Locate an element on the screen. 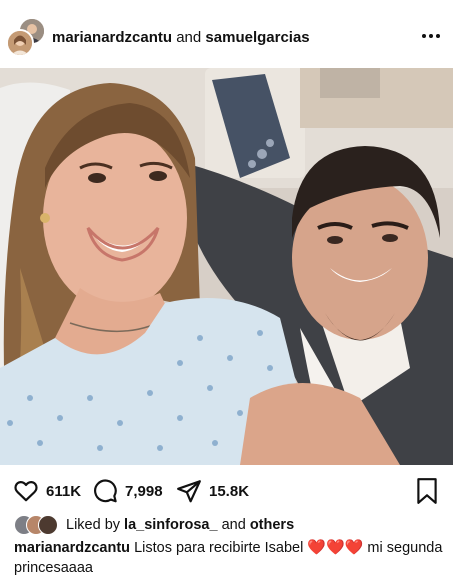 The width and height of the screenshot is (453, 582). post-authors: marianardzcantu and samuelgarcias is located at coordinates (181, 38).